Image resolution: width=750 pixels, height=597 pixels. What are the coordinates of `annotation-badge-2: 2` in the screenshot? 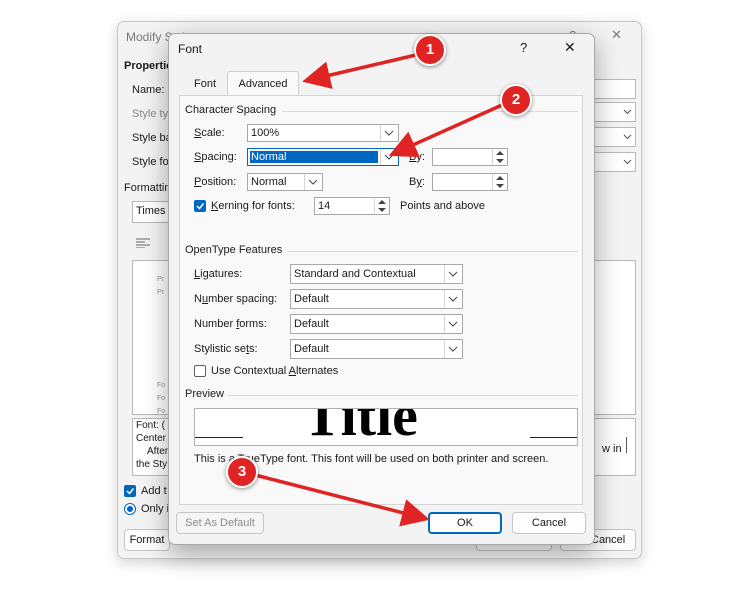 It's located at (516, 100).